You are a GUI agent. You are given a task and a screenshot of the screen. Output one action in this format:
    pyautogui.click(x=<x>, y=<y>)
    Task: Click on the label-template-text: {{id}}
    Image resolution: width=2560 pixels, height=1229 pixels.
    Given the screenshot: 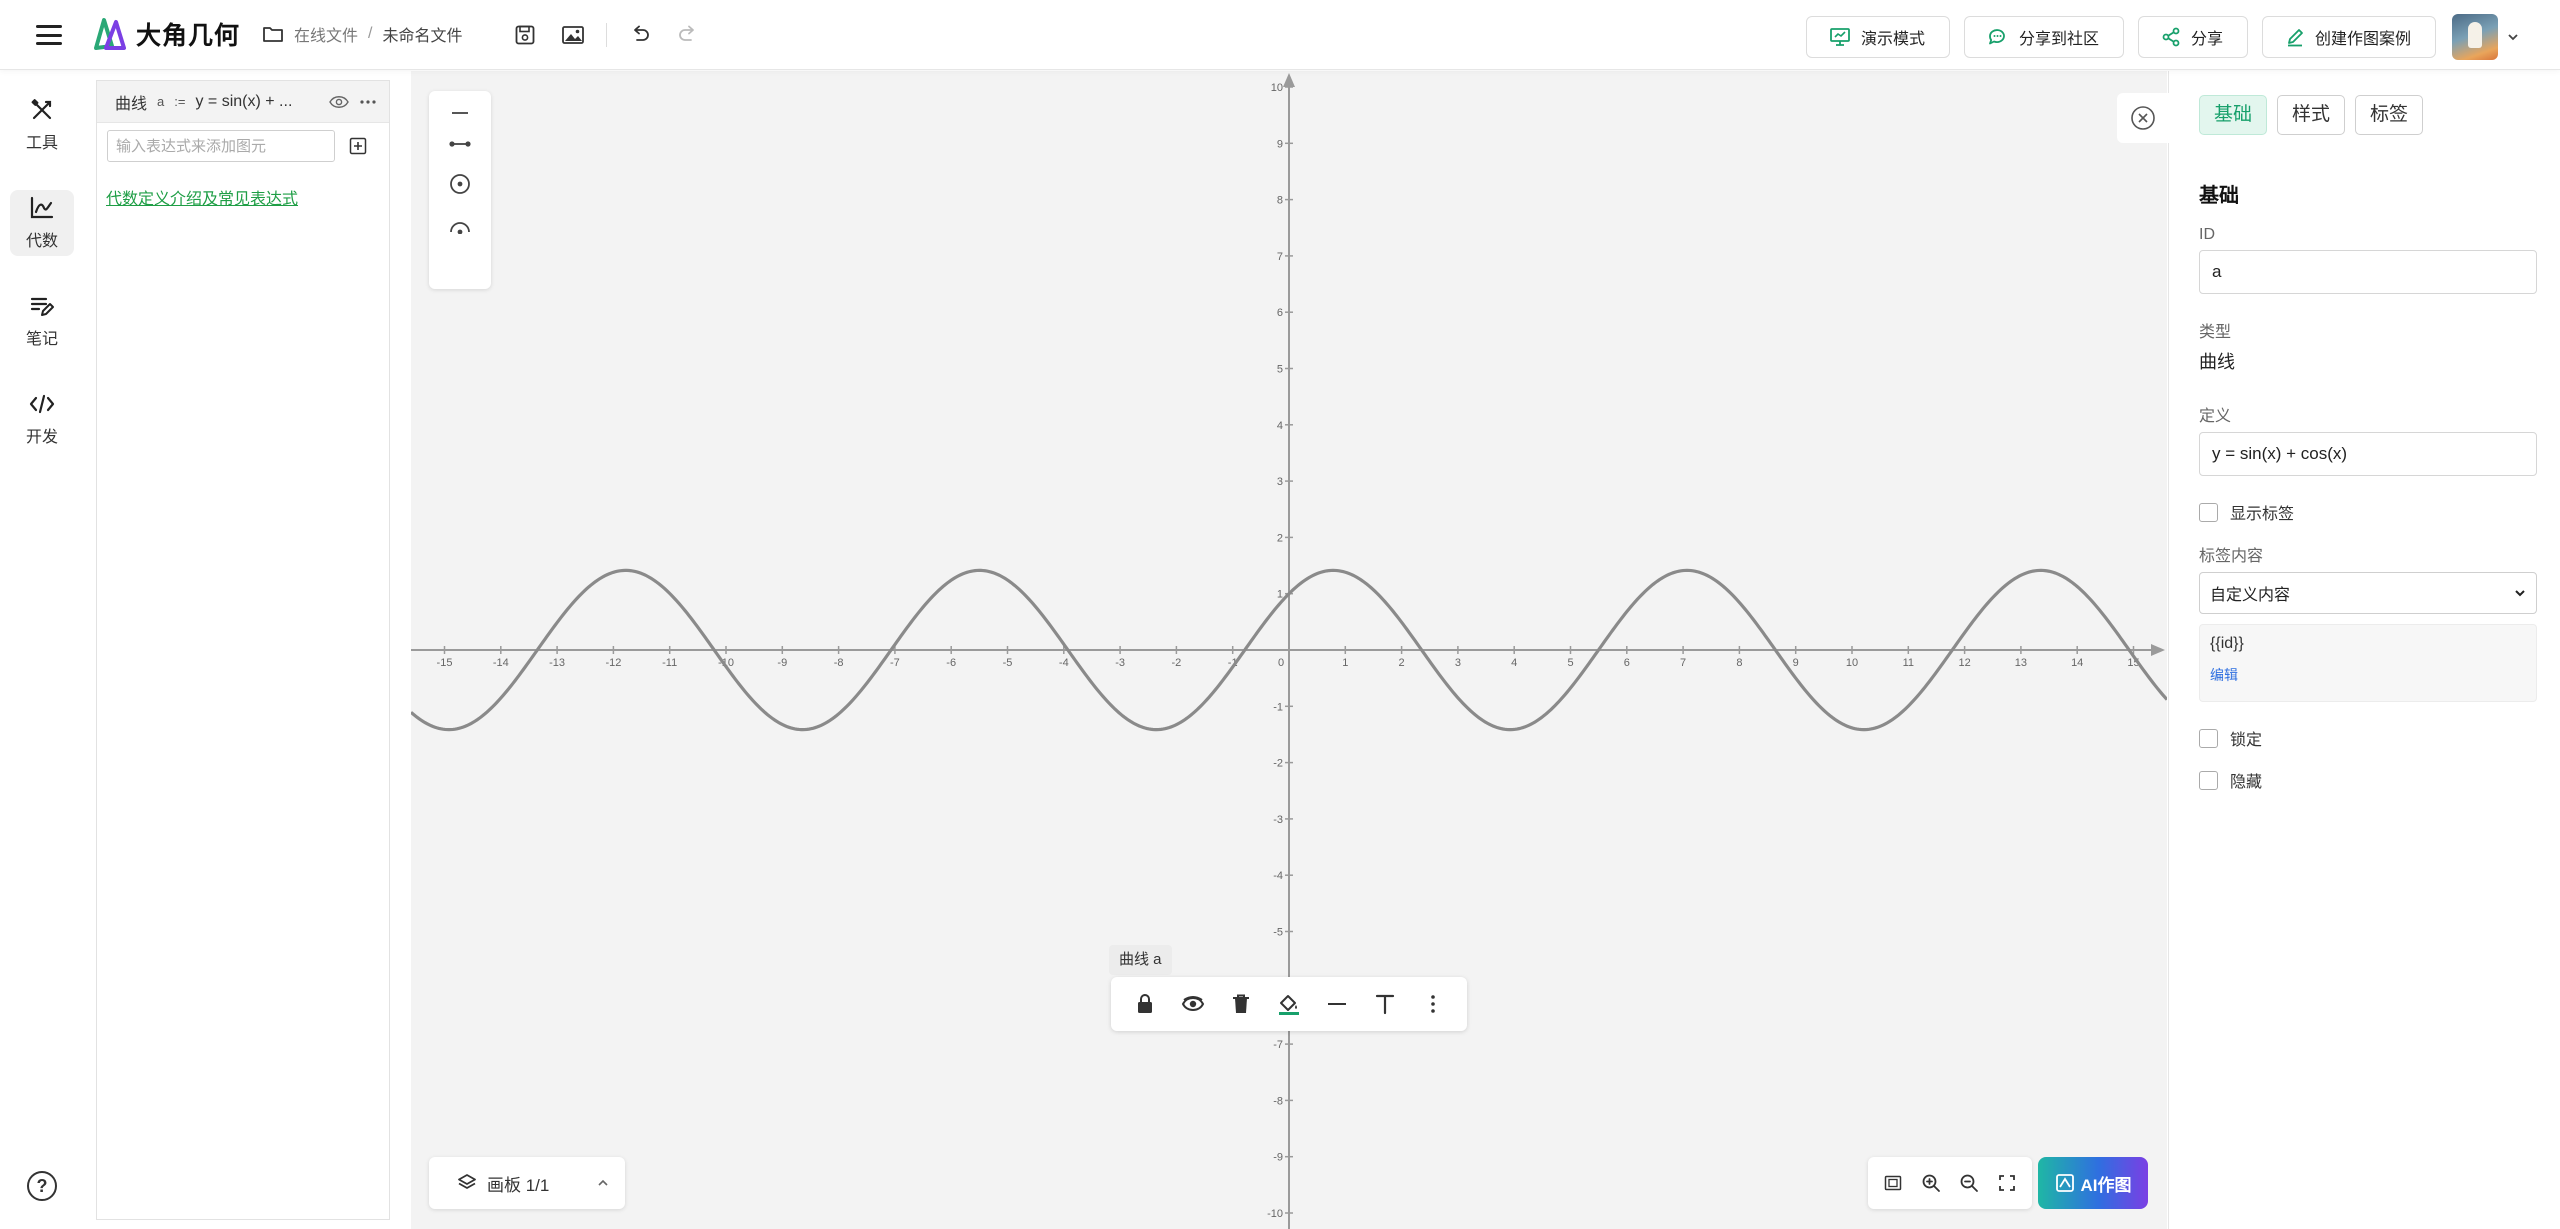 What is the action you would take?
    pyautogui.click(x=2227, y=643)
    